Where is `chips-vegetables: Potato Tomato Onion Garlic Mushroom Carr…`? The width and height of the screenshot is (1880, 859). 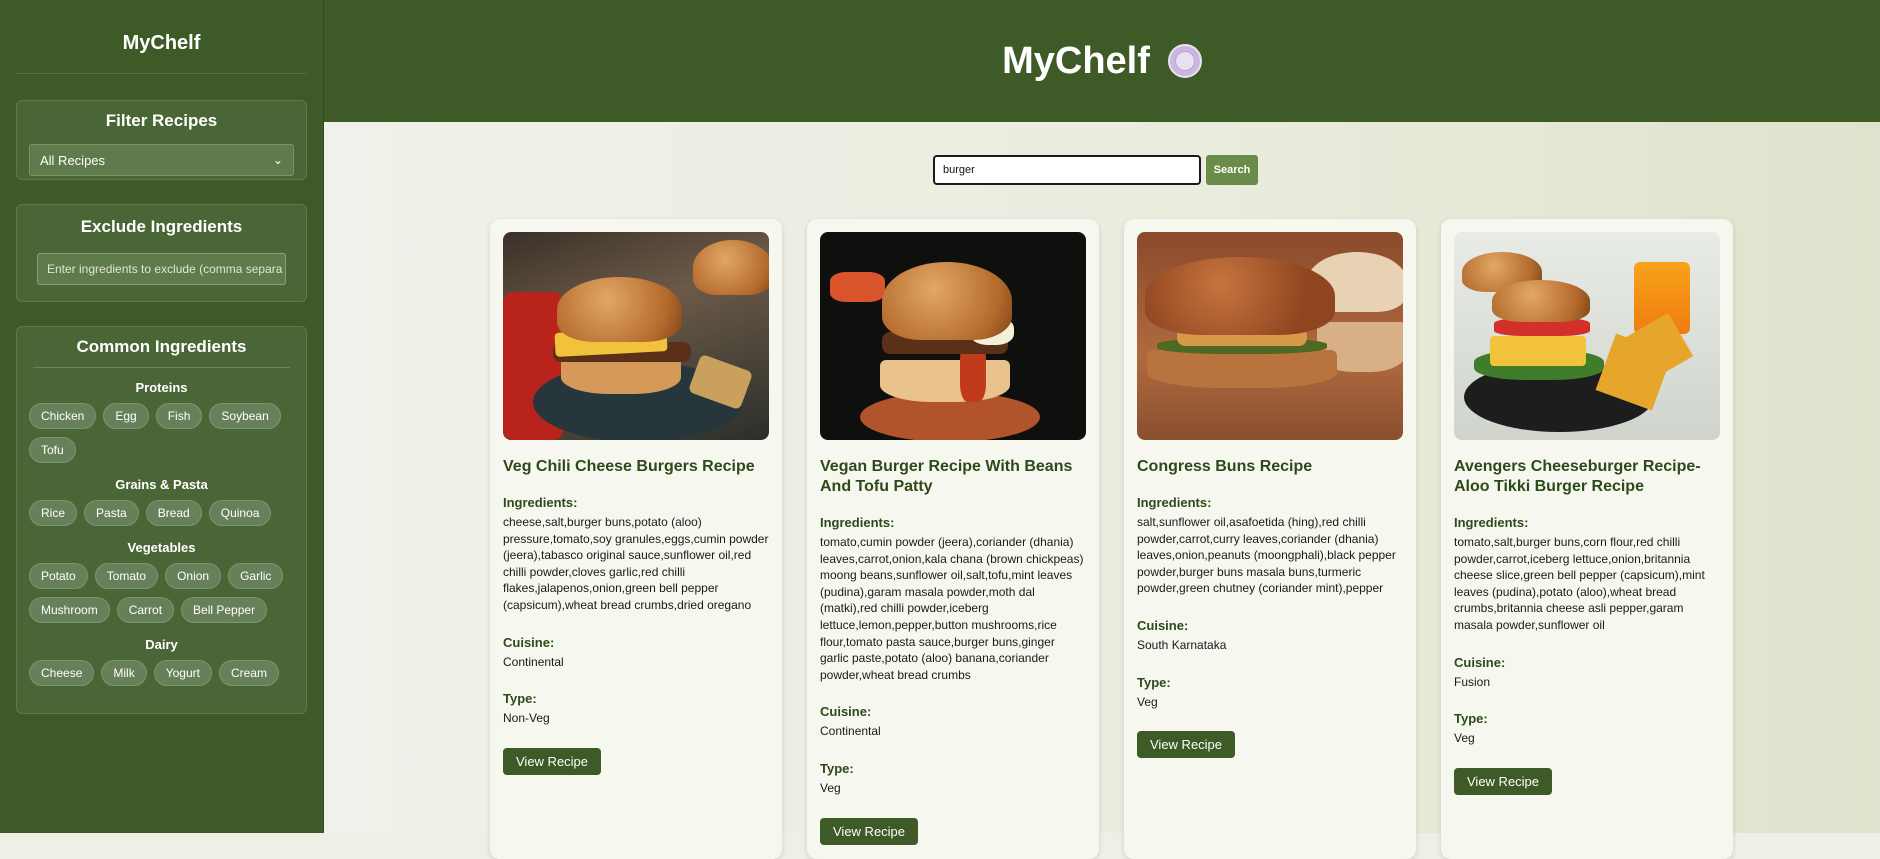 chips-vegetables: Potato Tomato Onion Garlic Mushroom Carr… is located at coordinates (161, 593).